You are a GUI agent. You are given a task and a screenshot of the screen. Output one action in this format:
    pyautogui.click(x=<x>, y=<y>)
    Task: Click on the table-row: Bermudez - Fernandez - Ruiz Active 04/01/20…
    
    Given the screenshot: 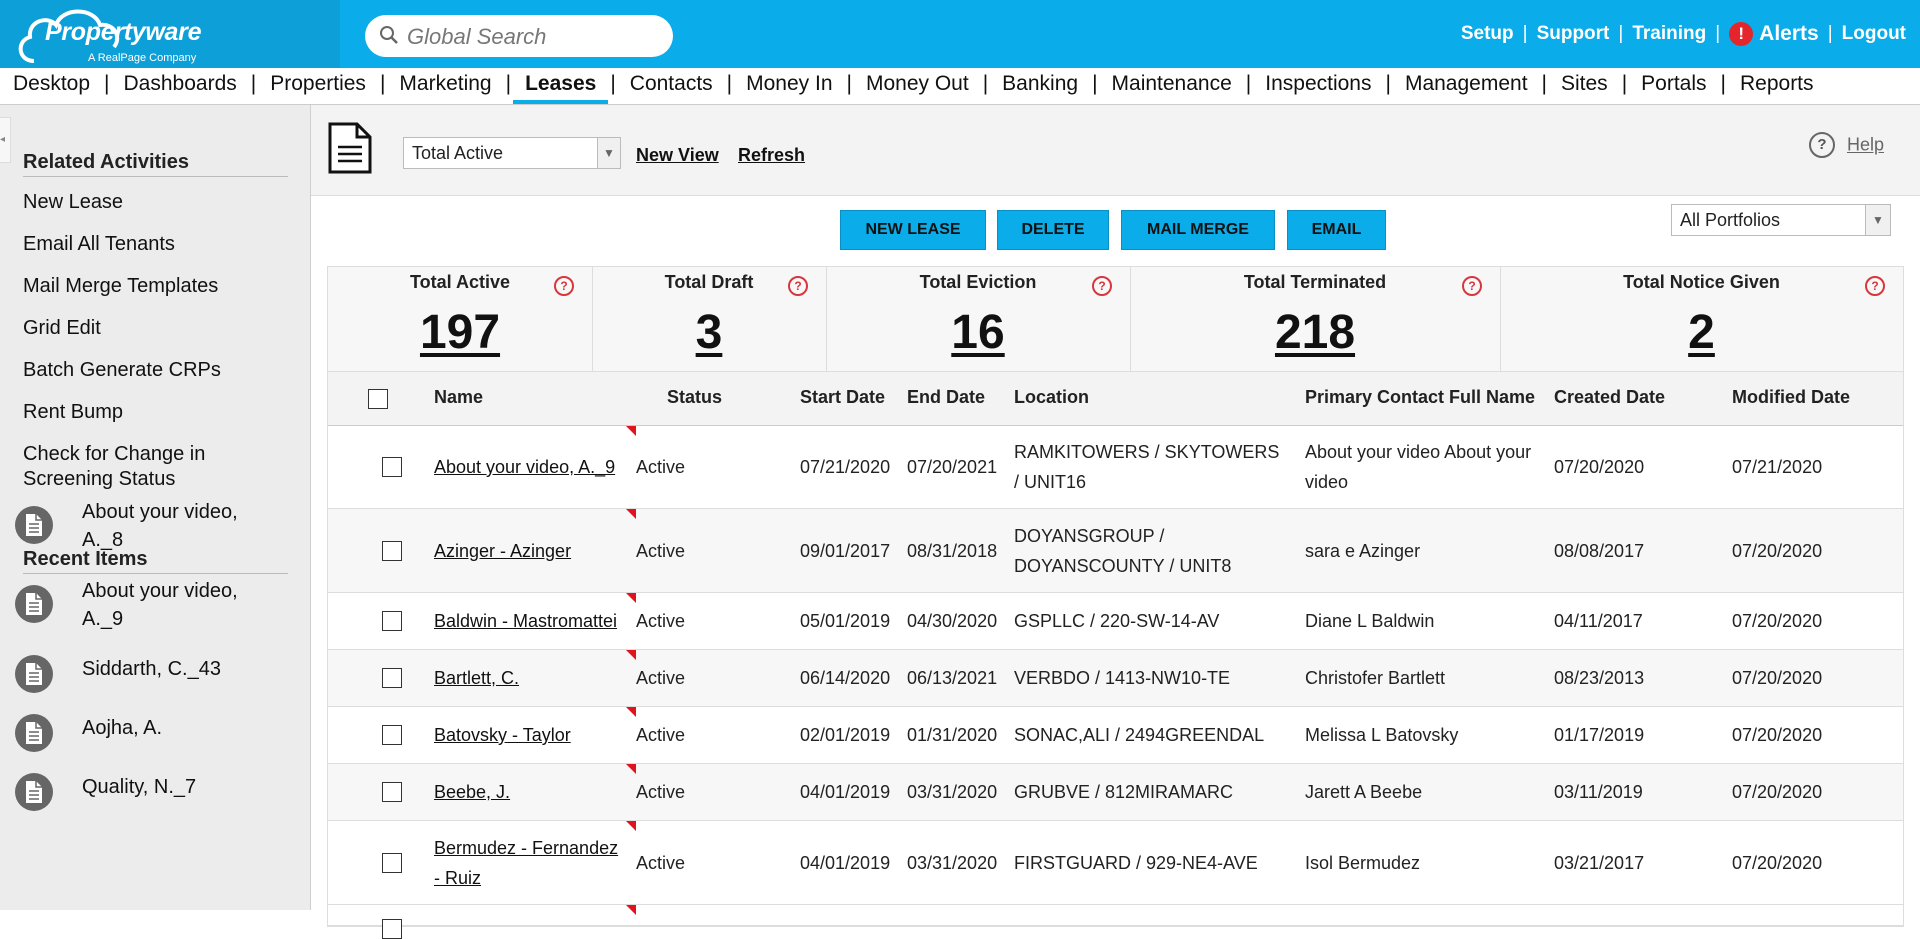 What is the action you would take?
    pyautogui.click(x=1115, y=863)
    